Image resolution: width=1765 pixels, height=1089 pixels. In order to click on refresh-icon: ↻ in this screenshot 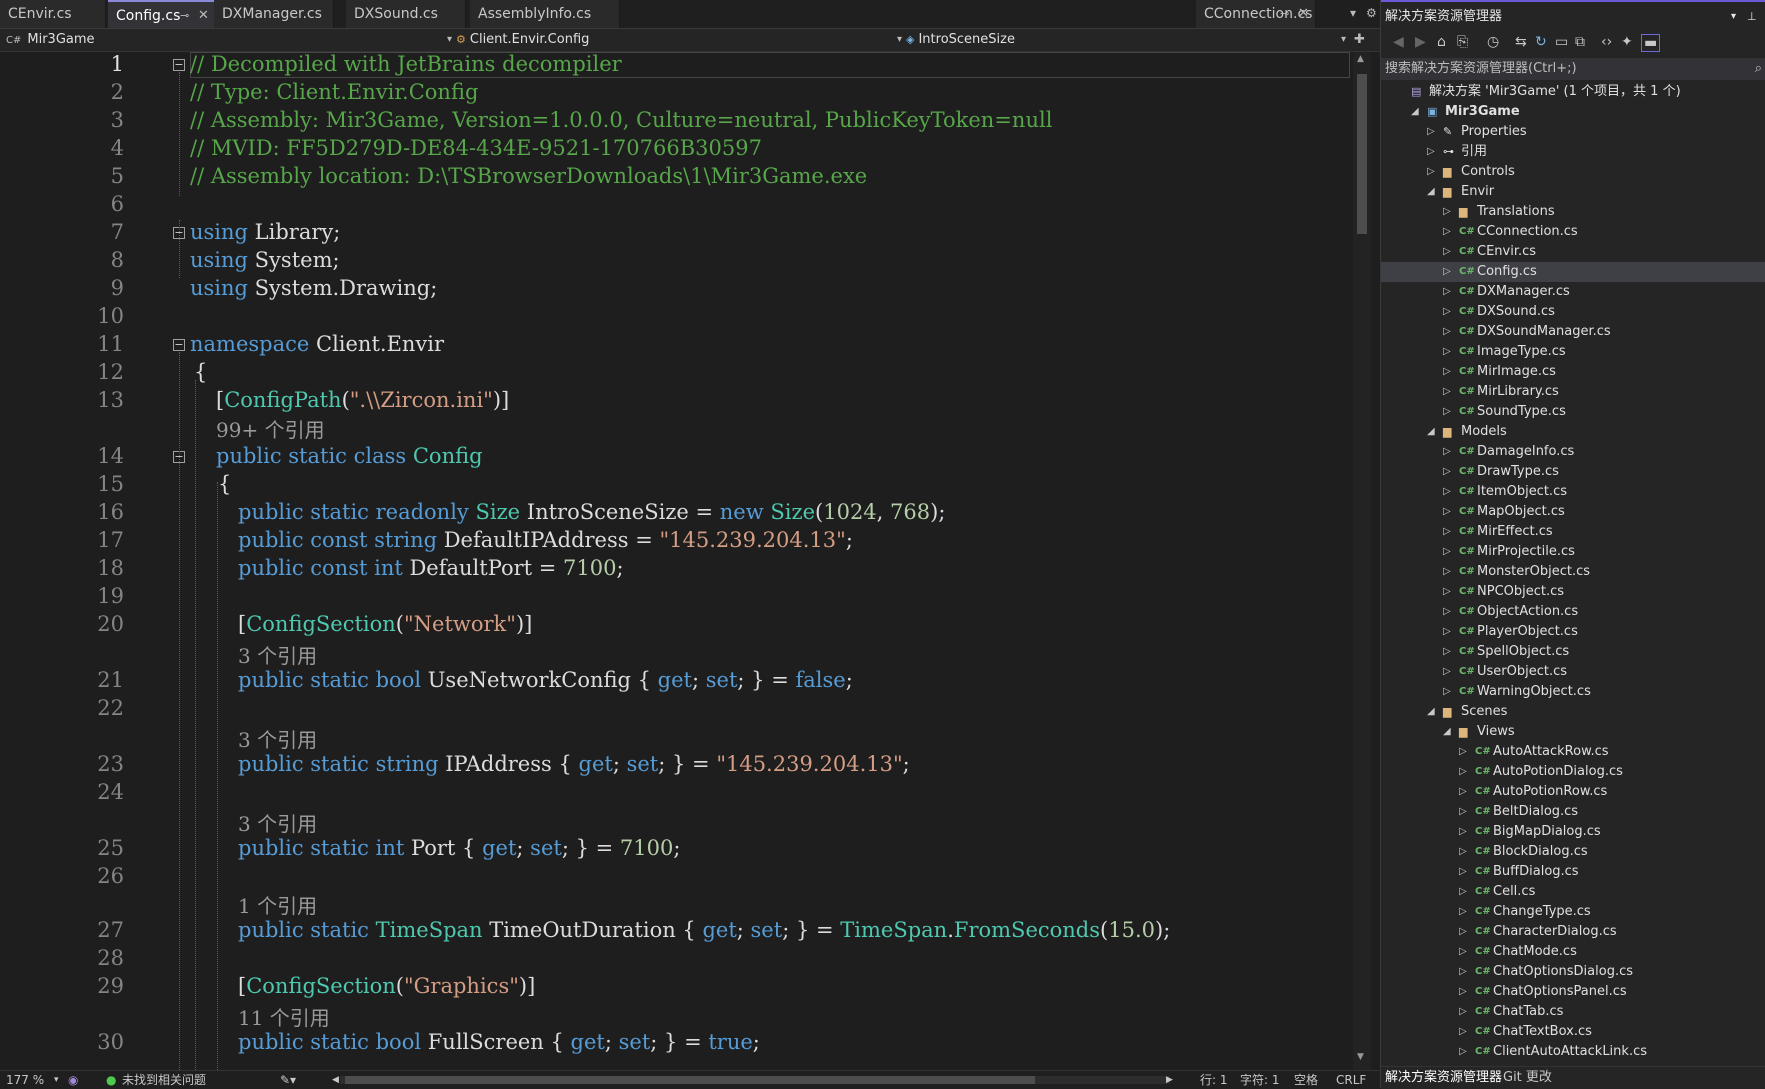, I will do `click(1541, 42)`.